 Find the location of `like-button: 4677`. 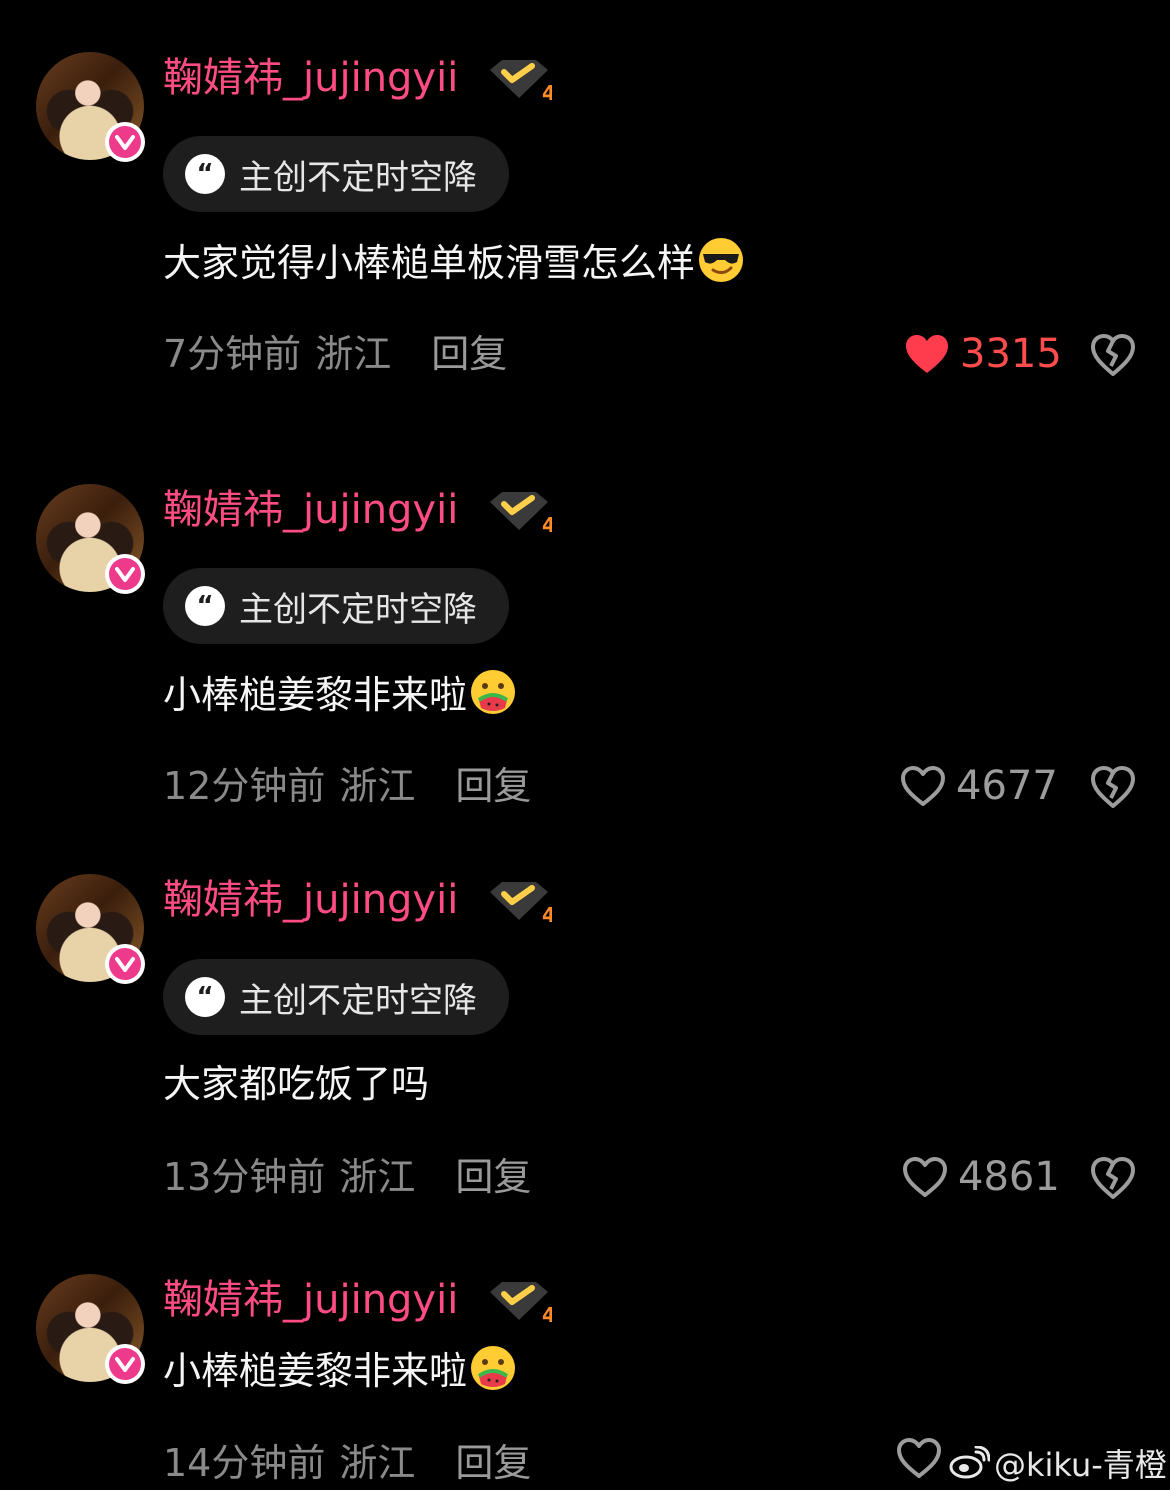

like-button: 4677 is located at coordinates (979, 786).